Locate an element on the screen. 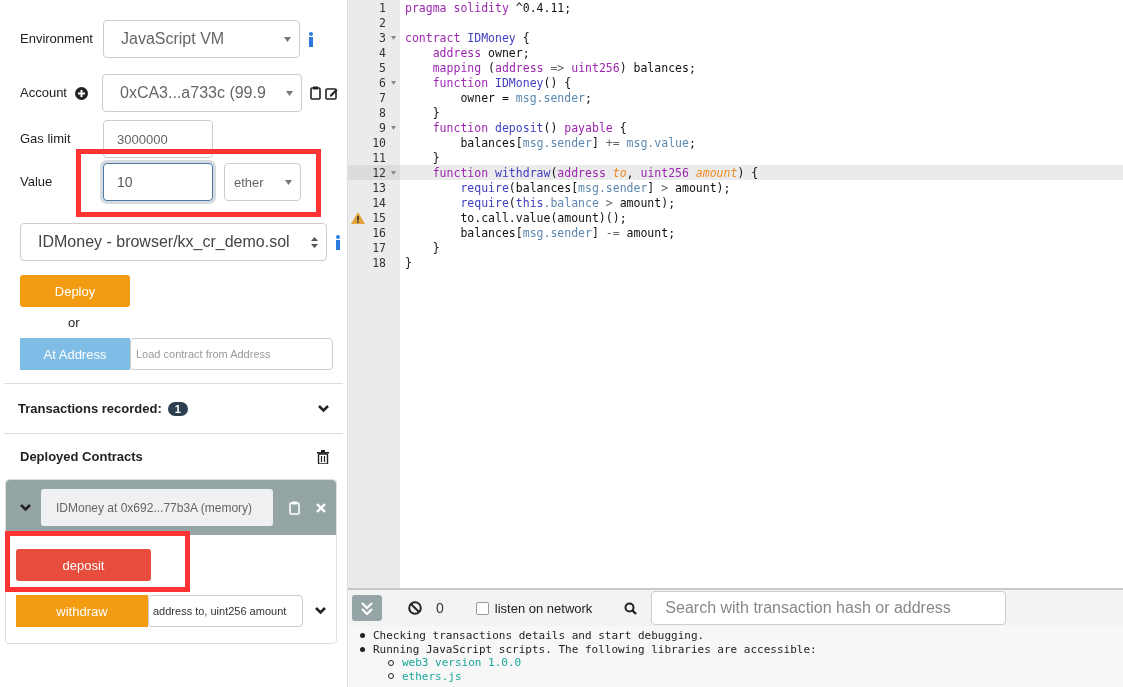  close-icon is located at coordinates (321, 507).